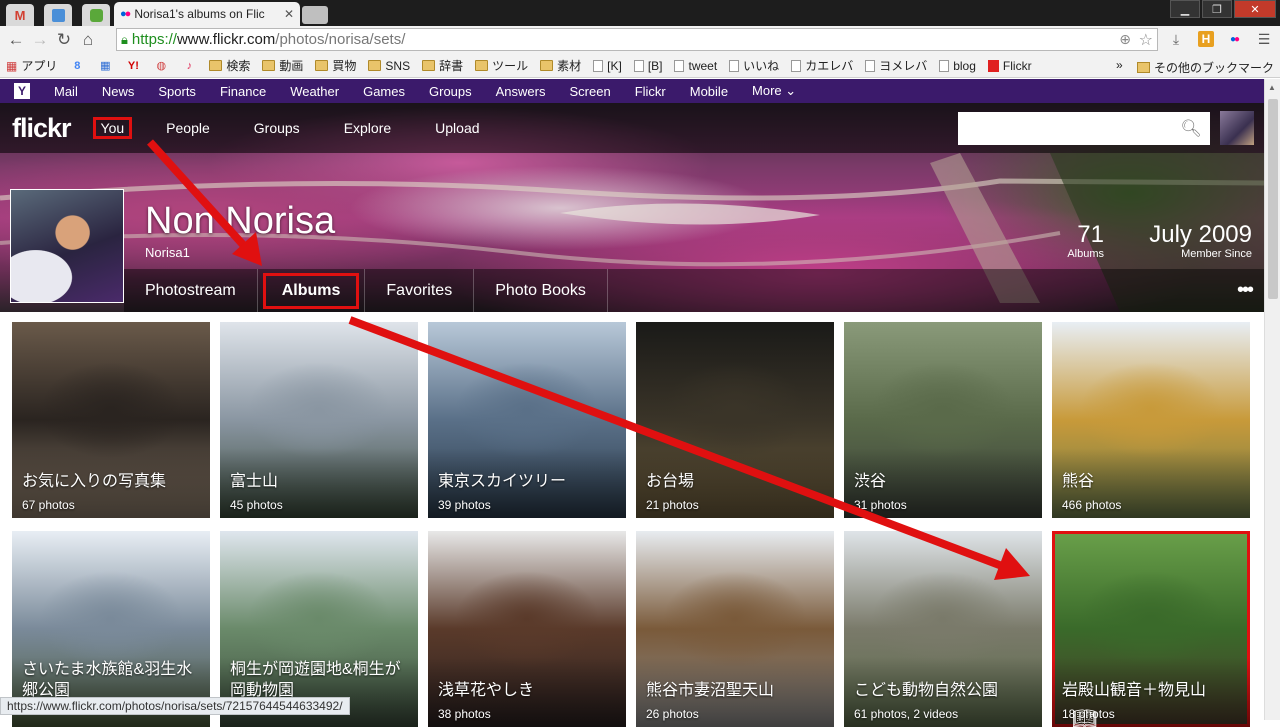 The image size is (1280, 727). Describe the element at coordinates (229, 65) in the screenshot. I see `bookmark-item: 検索` at that location.